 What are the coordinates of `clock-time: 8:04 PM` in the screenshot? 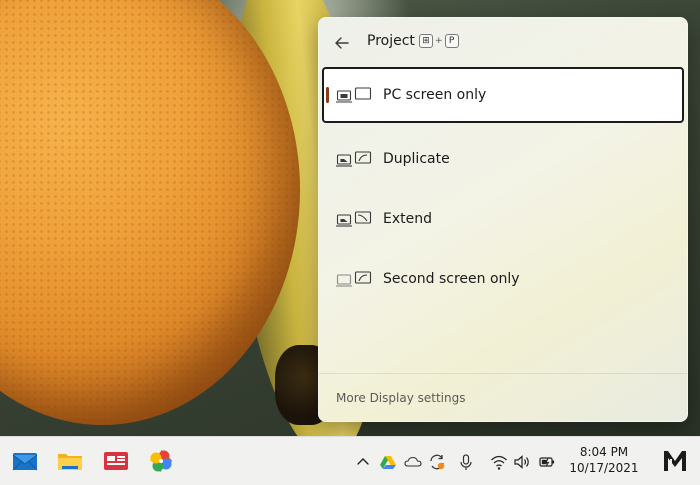 It's located at (604, 452).